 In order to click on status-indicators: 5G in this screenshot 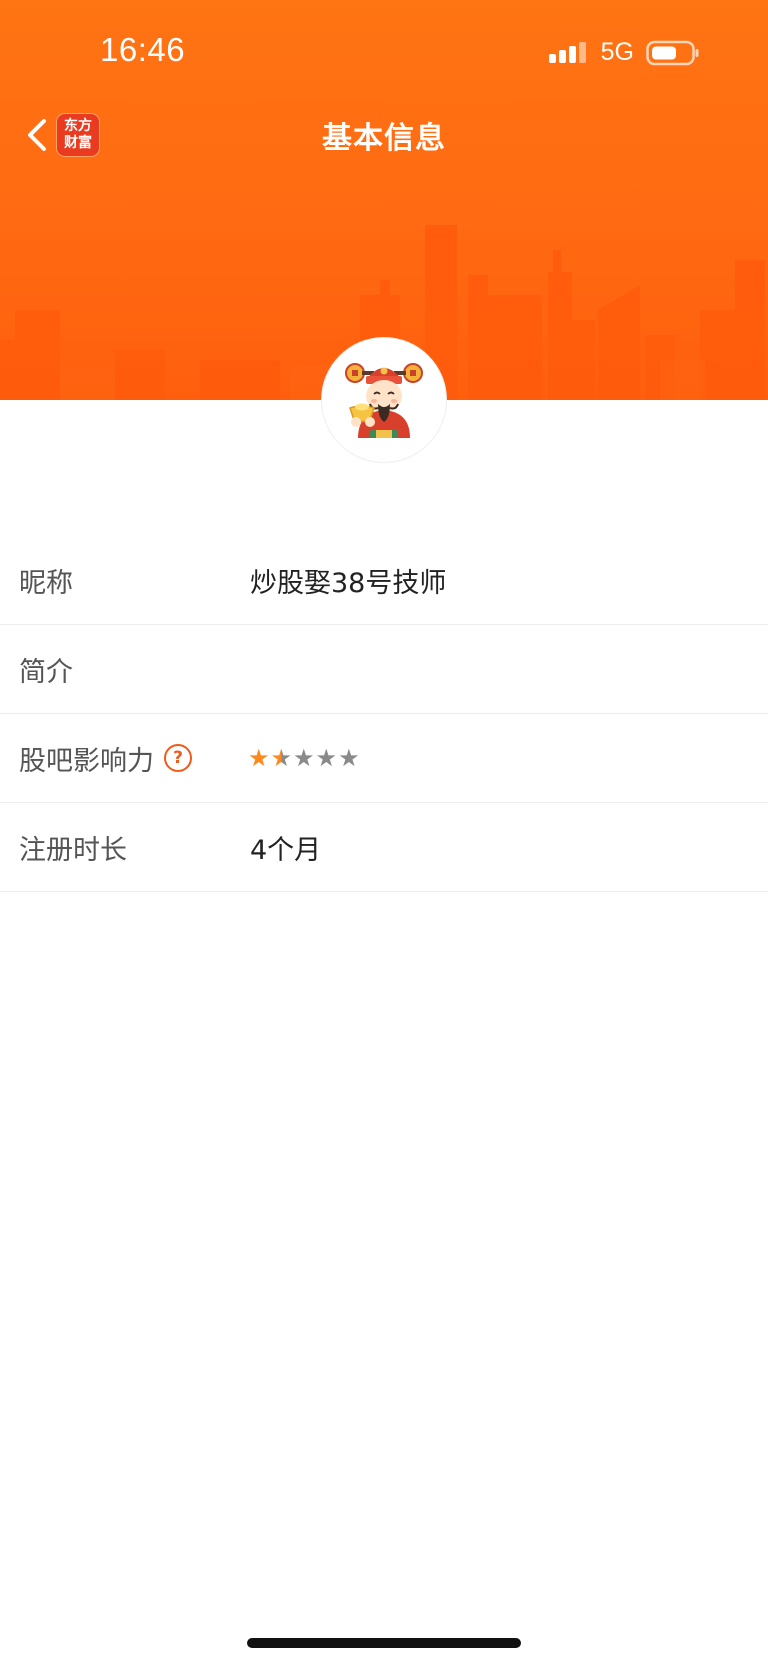, I will do `click(624, 52)`.